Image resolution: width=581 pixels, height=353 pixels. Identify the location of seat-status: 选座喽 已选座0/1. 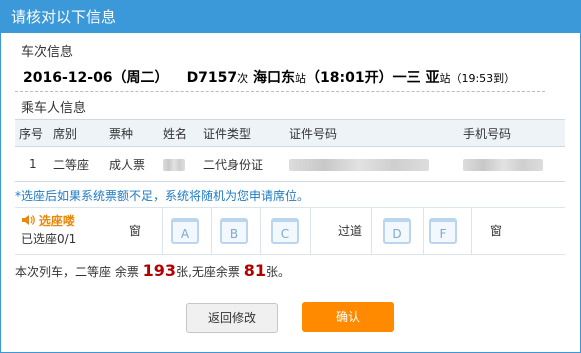
(48, 230).